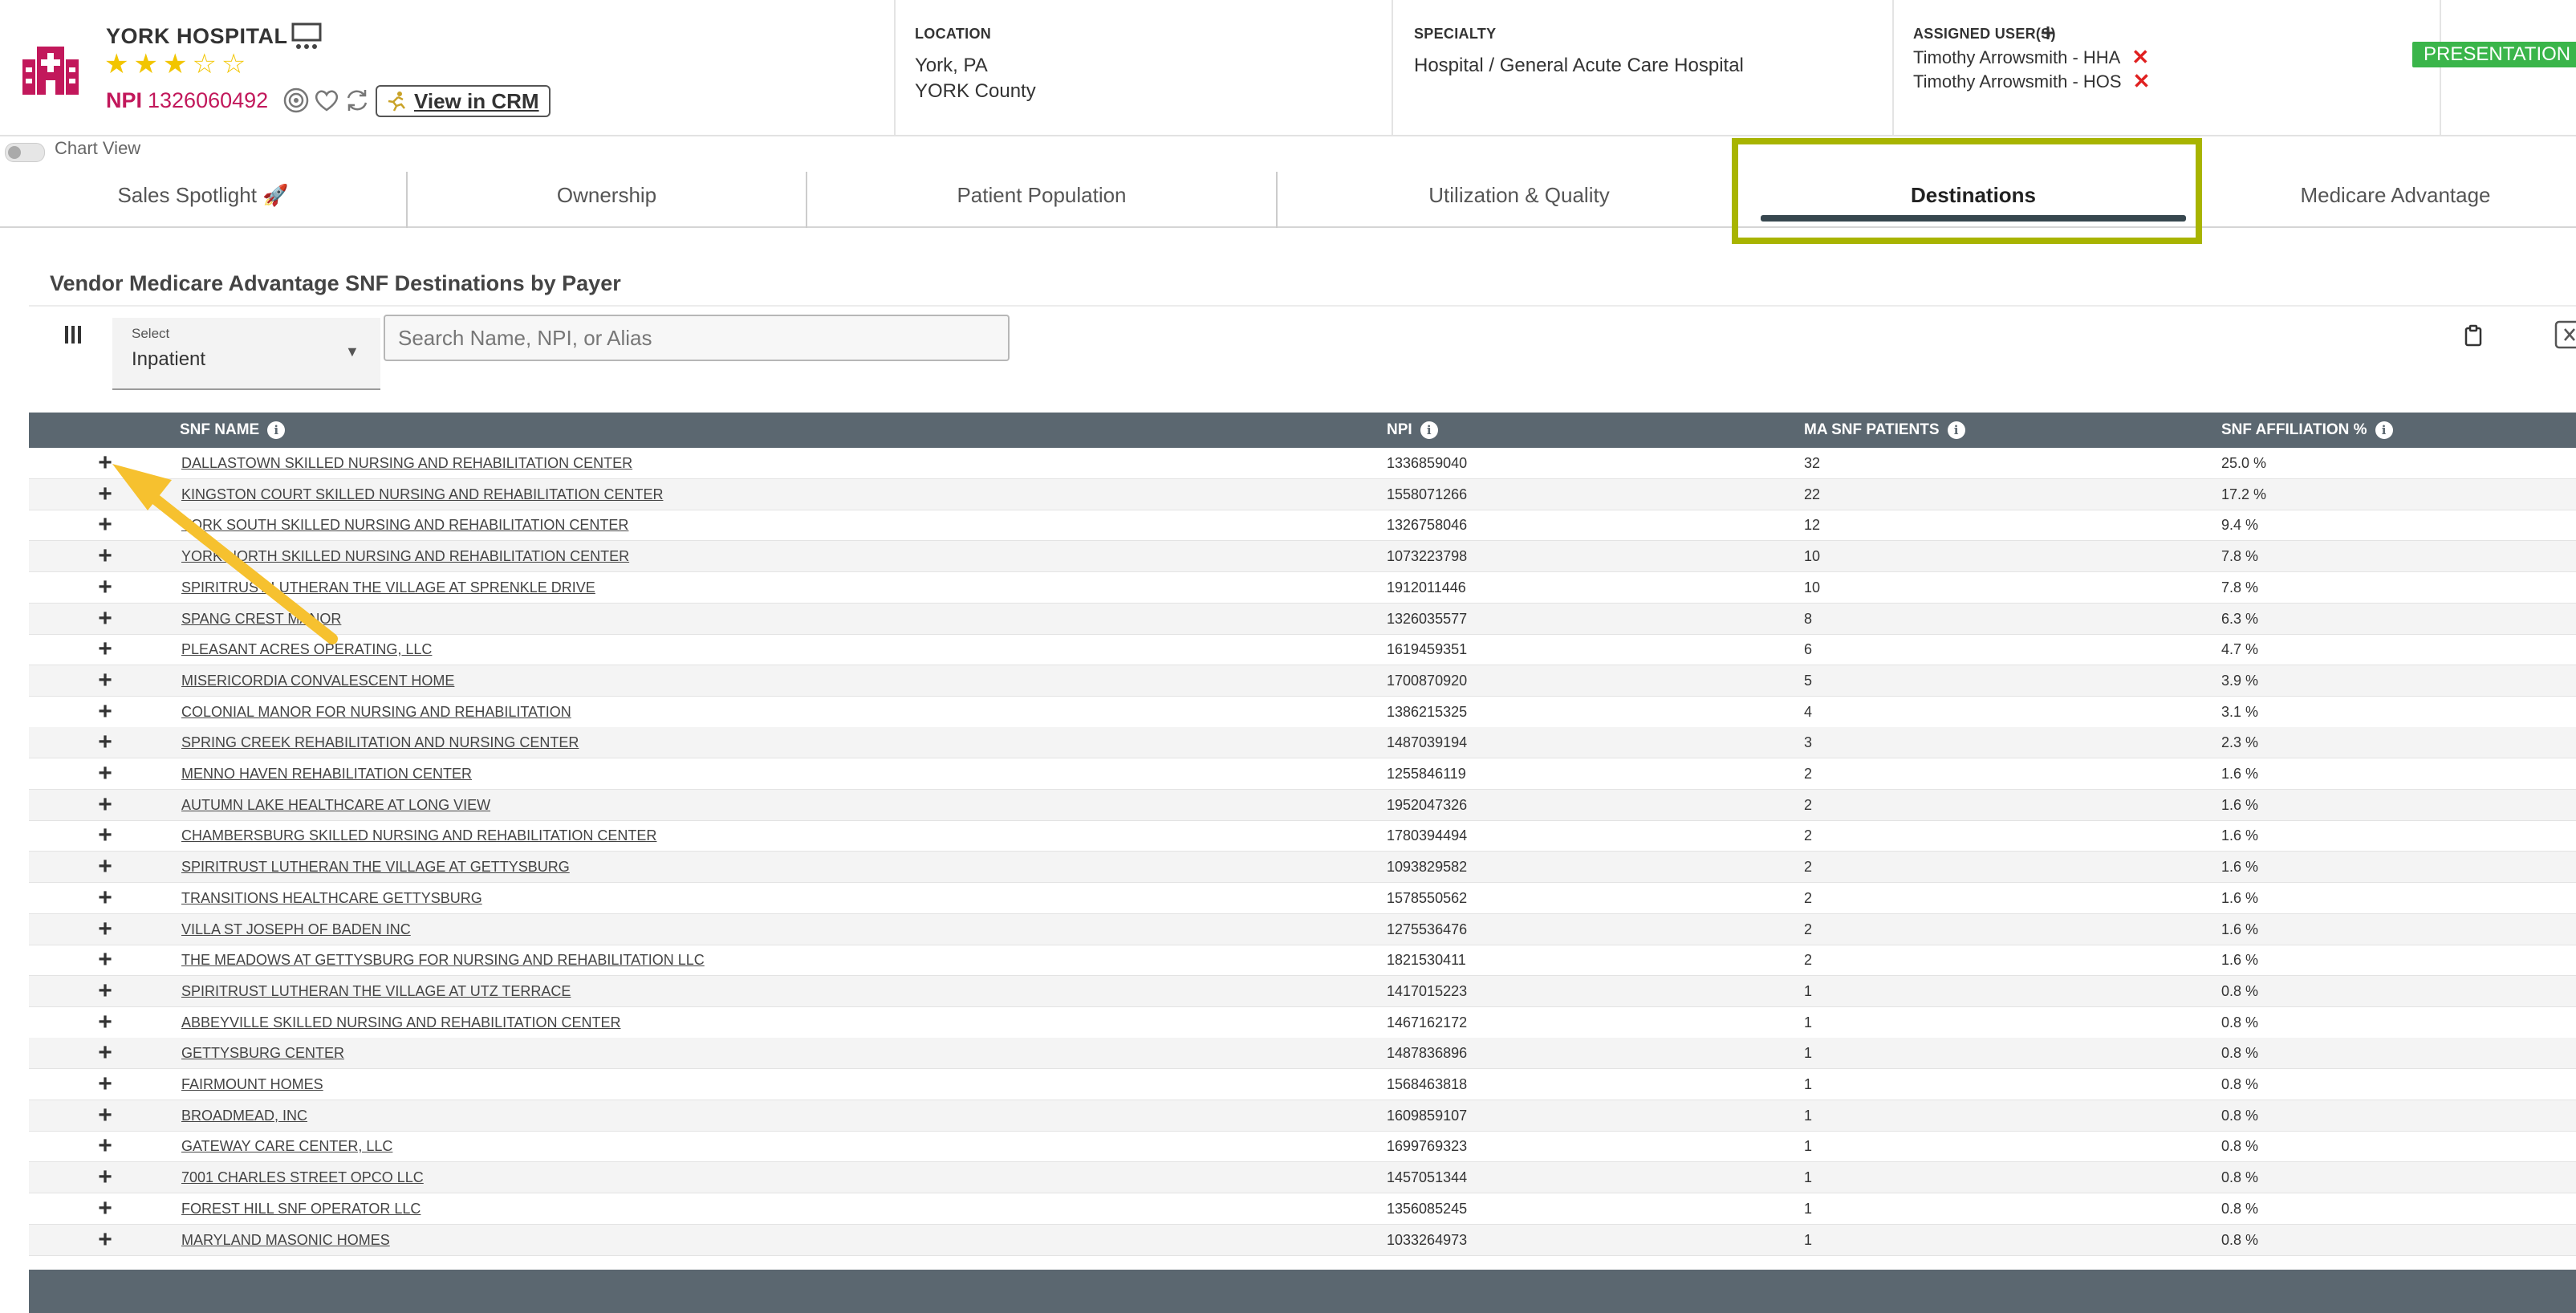 This screenshot has width=2576, height=1313. Describe the element at coordinates (1303, 1054) in the screenshot. I see `table-row: + GETTYSBURG CENTER 1487836896 1 0.8 %` at that location.